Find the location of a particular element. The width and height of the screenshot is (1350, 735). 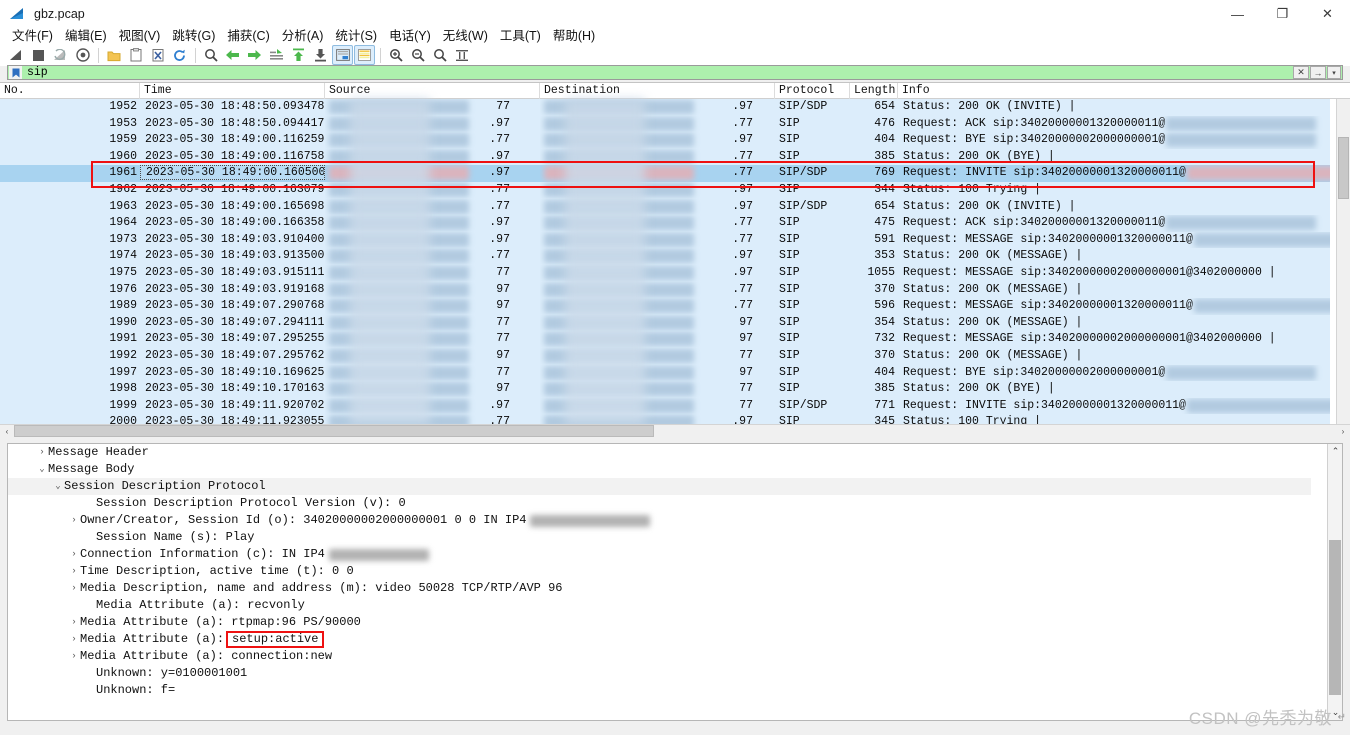

tree-sdp-attr-recvonly: Media Attribute (a): recvonly is located at coordinates (659, 605).